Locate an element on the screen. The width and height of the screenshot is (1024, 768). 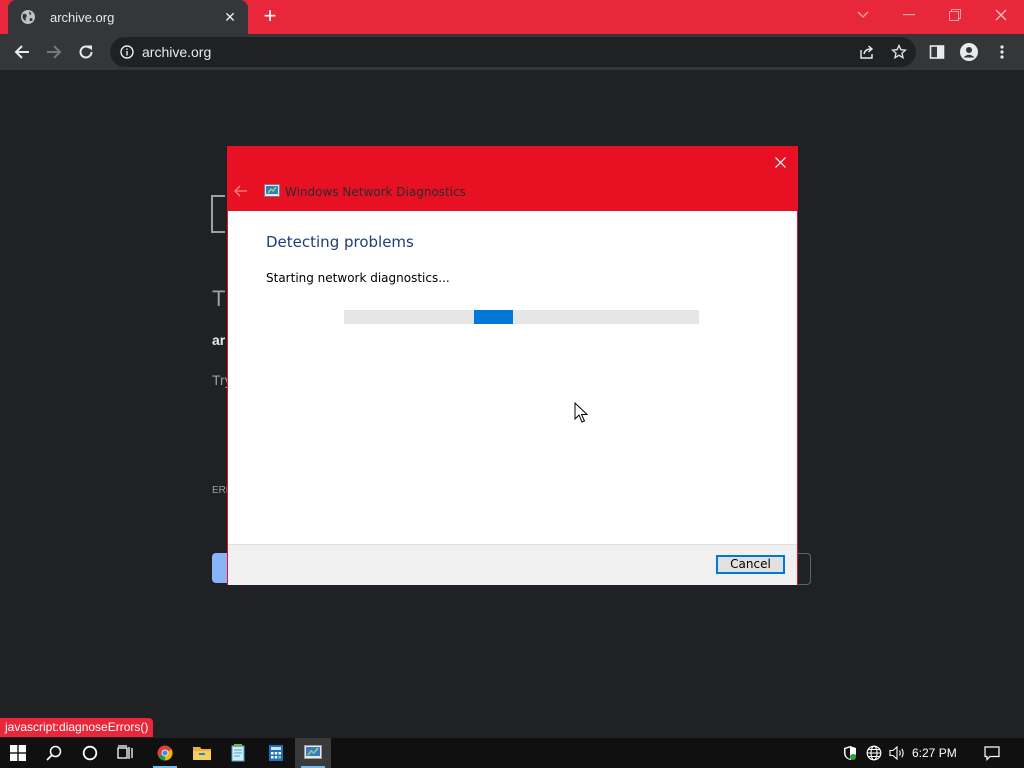
forward-button is located at coordinates (54, 52).